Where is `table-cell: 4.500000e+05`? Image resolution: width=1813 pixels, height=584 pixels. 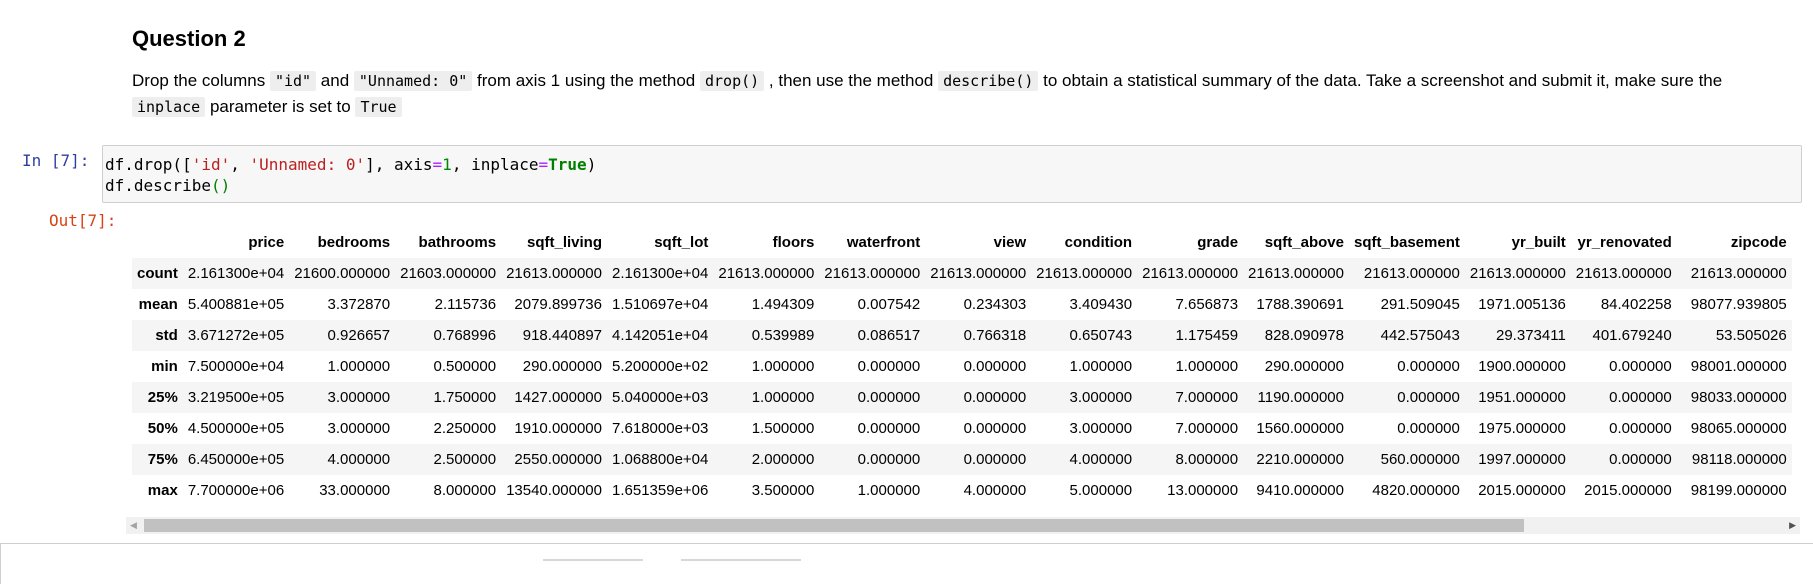 table-cell: 4.500000e+05 is located at coordinates (236, 428).